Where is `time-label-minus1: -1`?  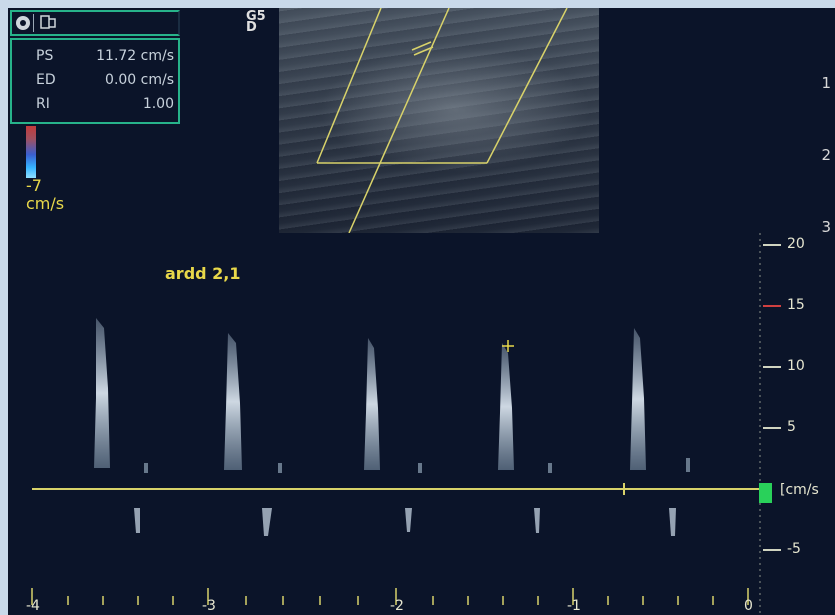 time-label-minus1: -1 is located at coordinates (574, 606).